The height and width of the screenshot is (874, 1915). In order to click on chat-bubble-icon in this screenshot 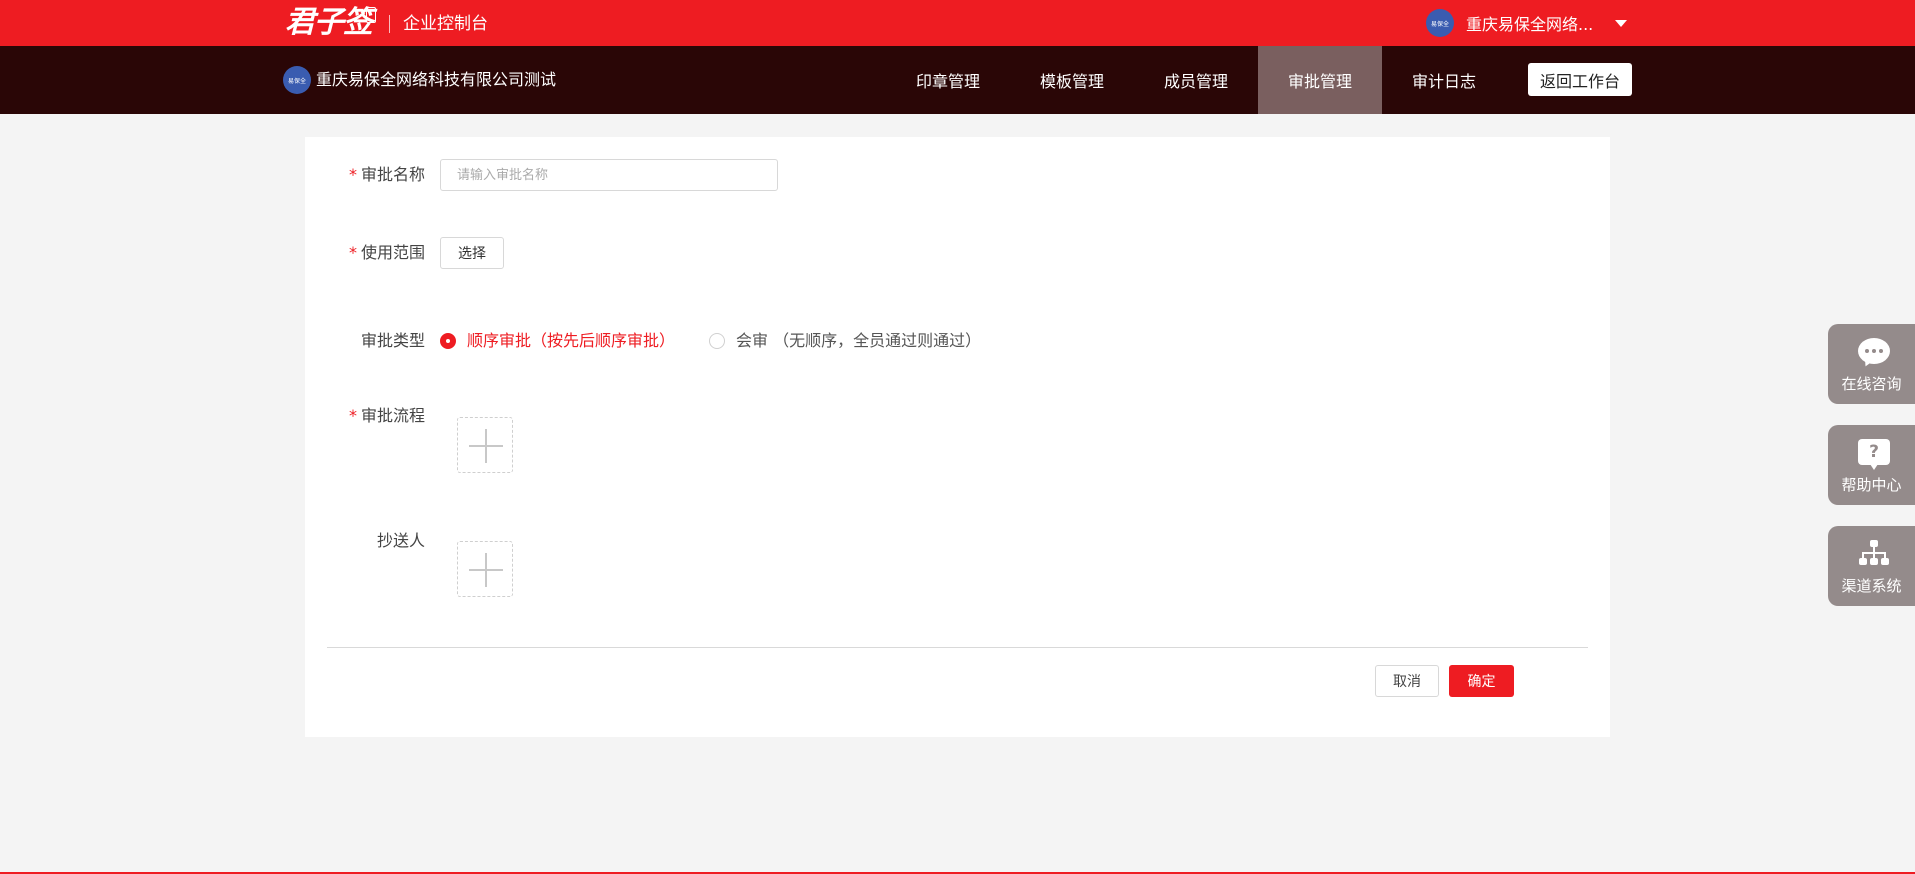, I will do `click(1874, 351)`.